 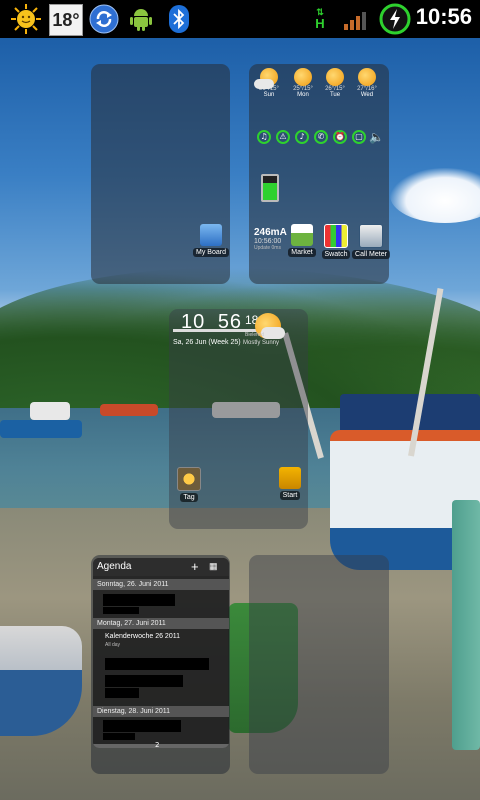 What do you see at coordinates (211, 235) in the screenshot?
I see `folder-icon` at bounding box center [211, 235].